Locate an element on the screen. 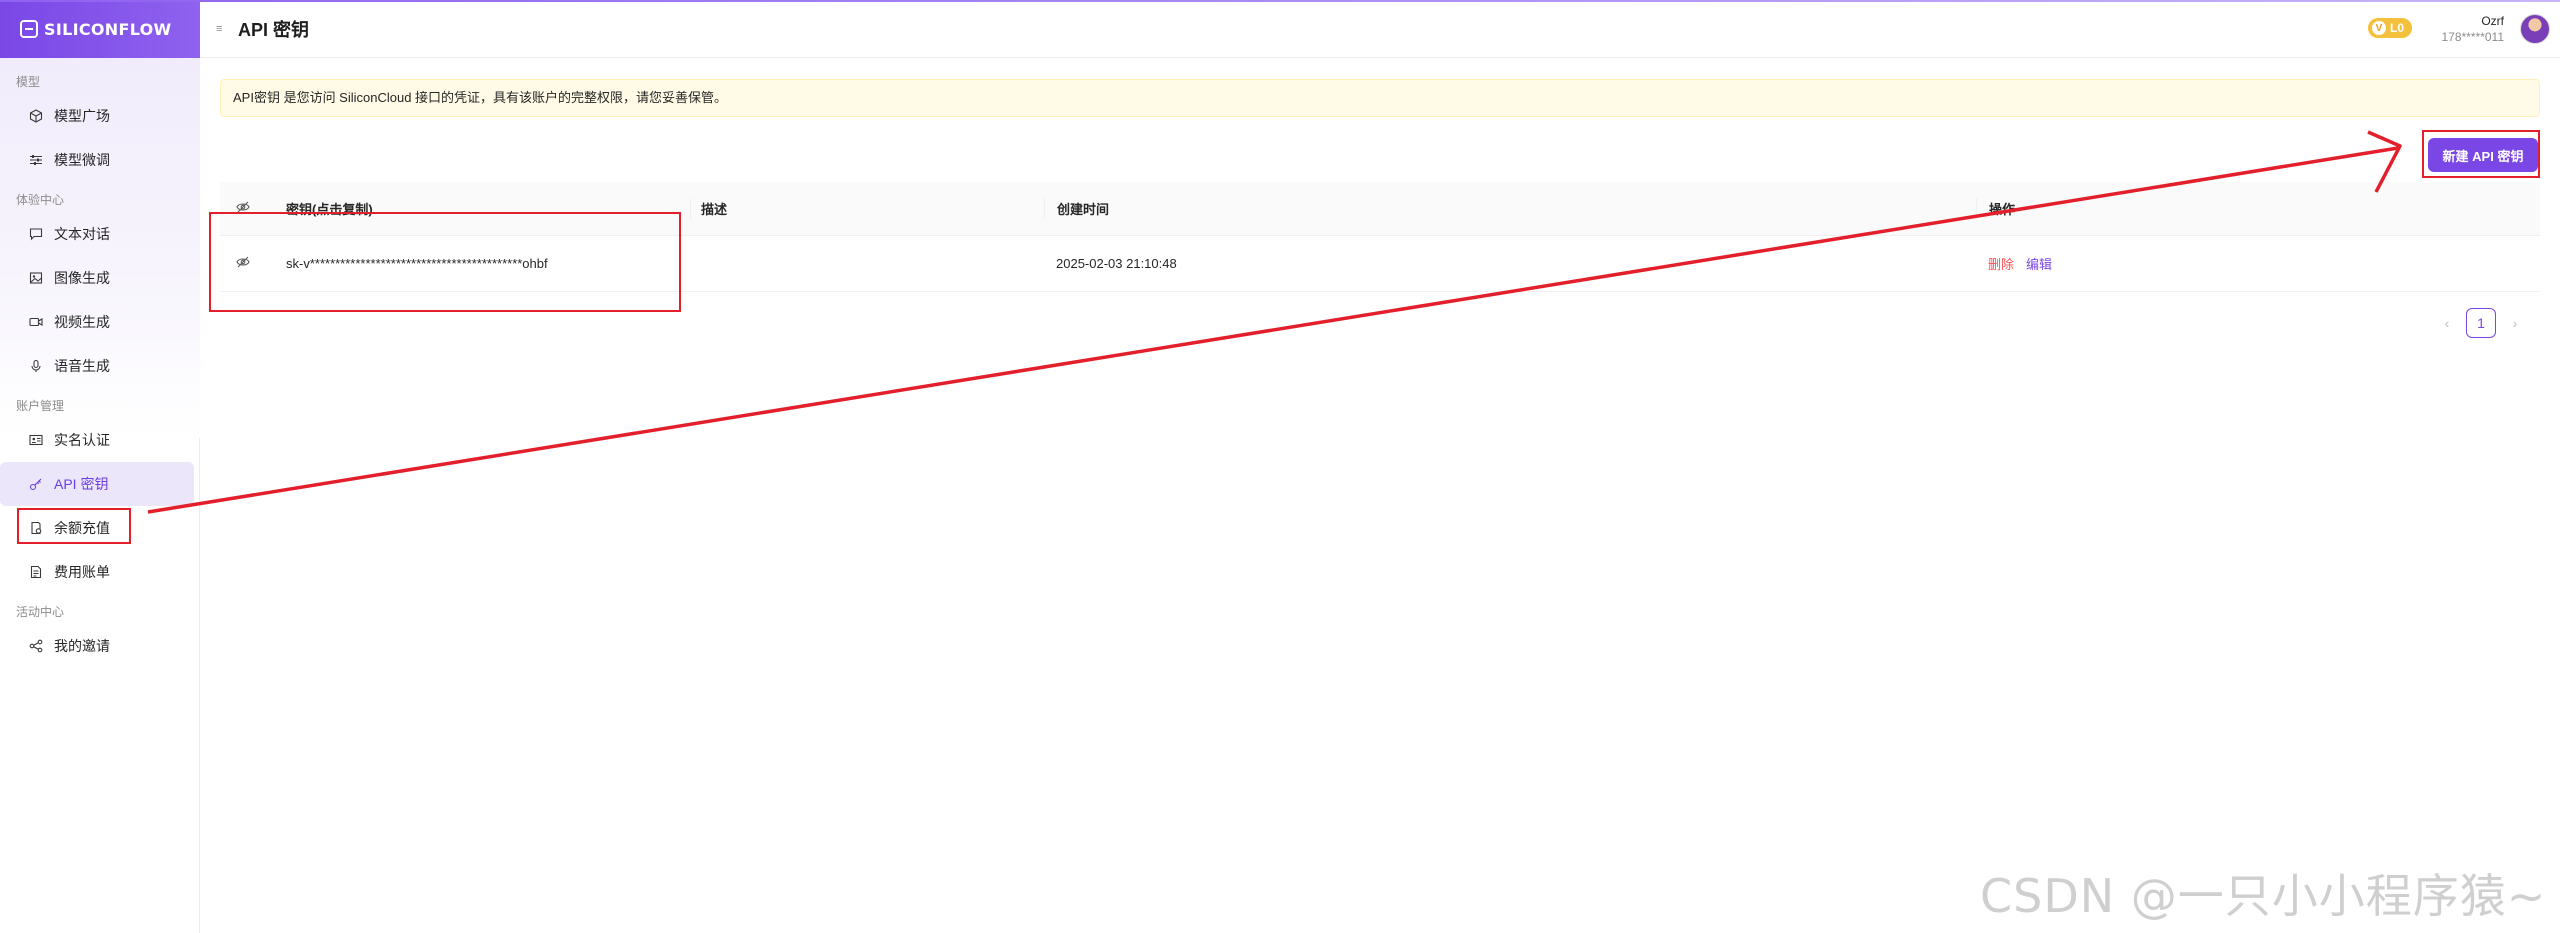 This screenshot has width=2560, height=933. user-name: Ozrf is located at coordinates (2492, 21).